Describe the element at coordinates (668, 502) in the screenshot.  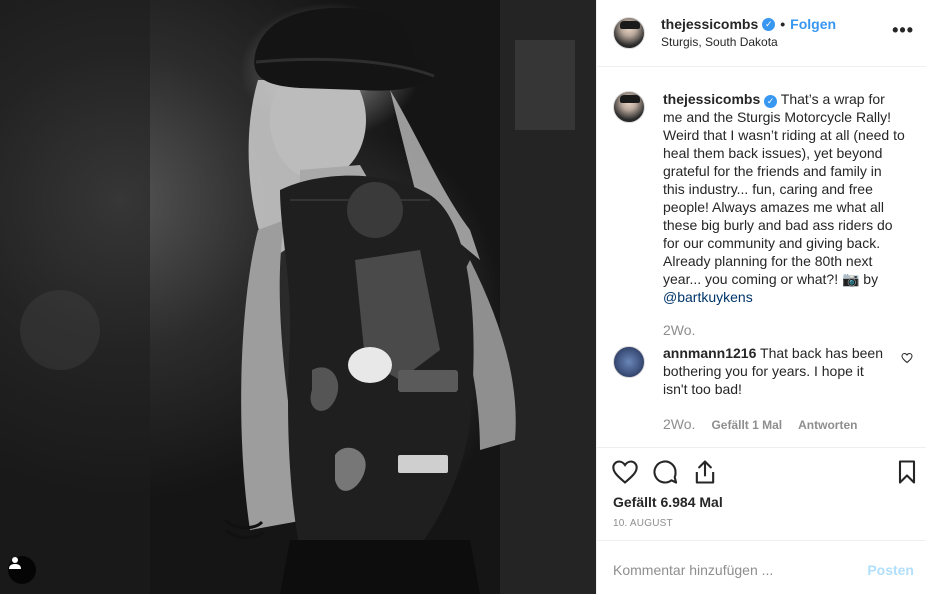
I see `likes-count: Gefällt 6.984 Mal` at that location.